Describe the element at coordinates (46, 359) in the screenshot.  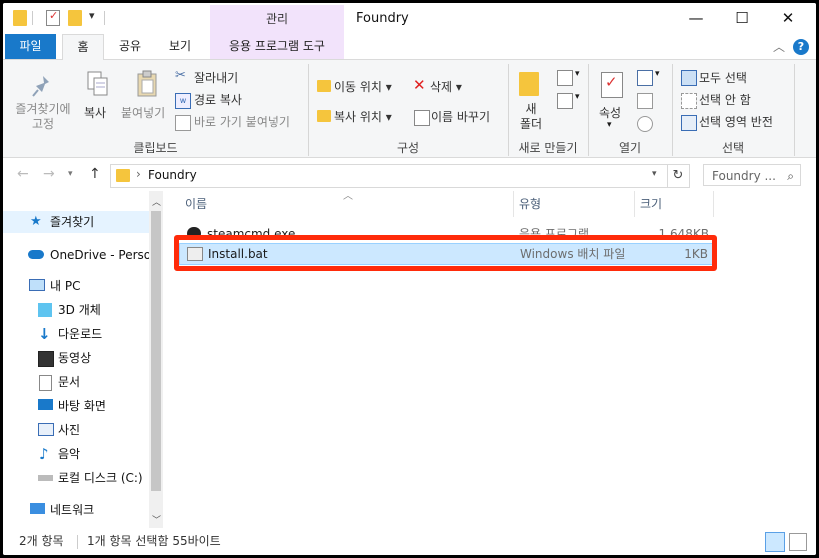
I see `film-icon` at that location.